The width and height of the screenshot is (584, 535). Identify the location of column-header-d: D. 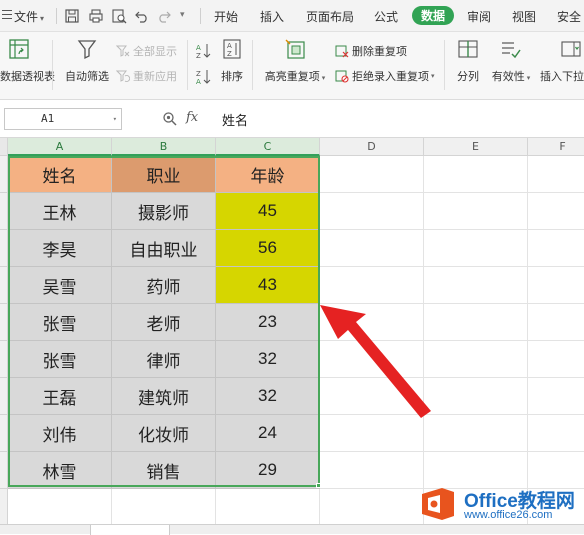
(372, 147).